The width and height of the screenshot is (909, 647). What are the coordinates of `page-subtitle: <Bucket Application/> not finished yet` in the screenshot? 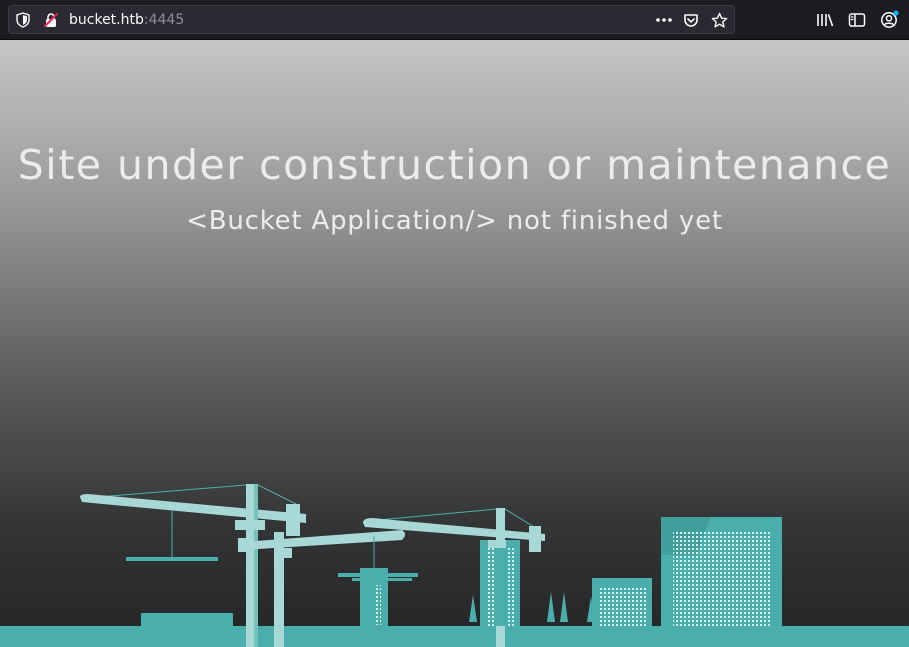 It's located at (454, 221).